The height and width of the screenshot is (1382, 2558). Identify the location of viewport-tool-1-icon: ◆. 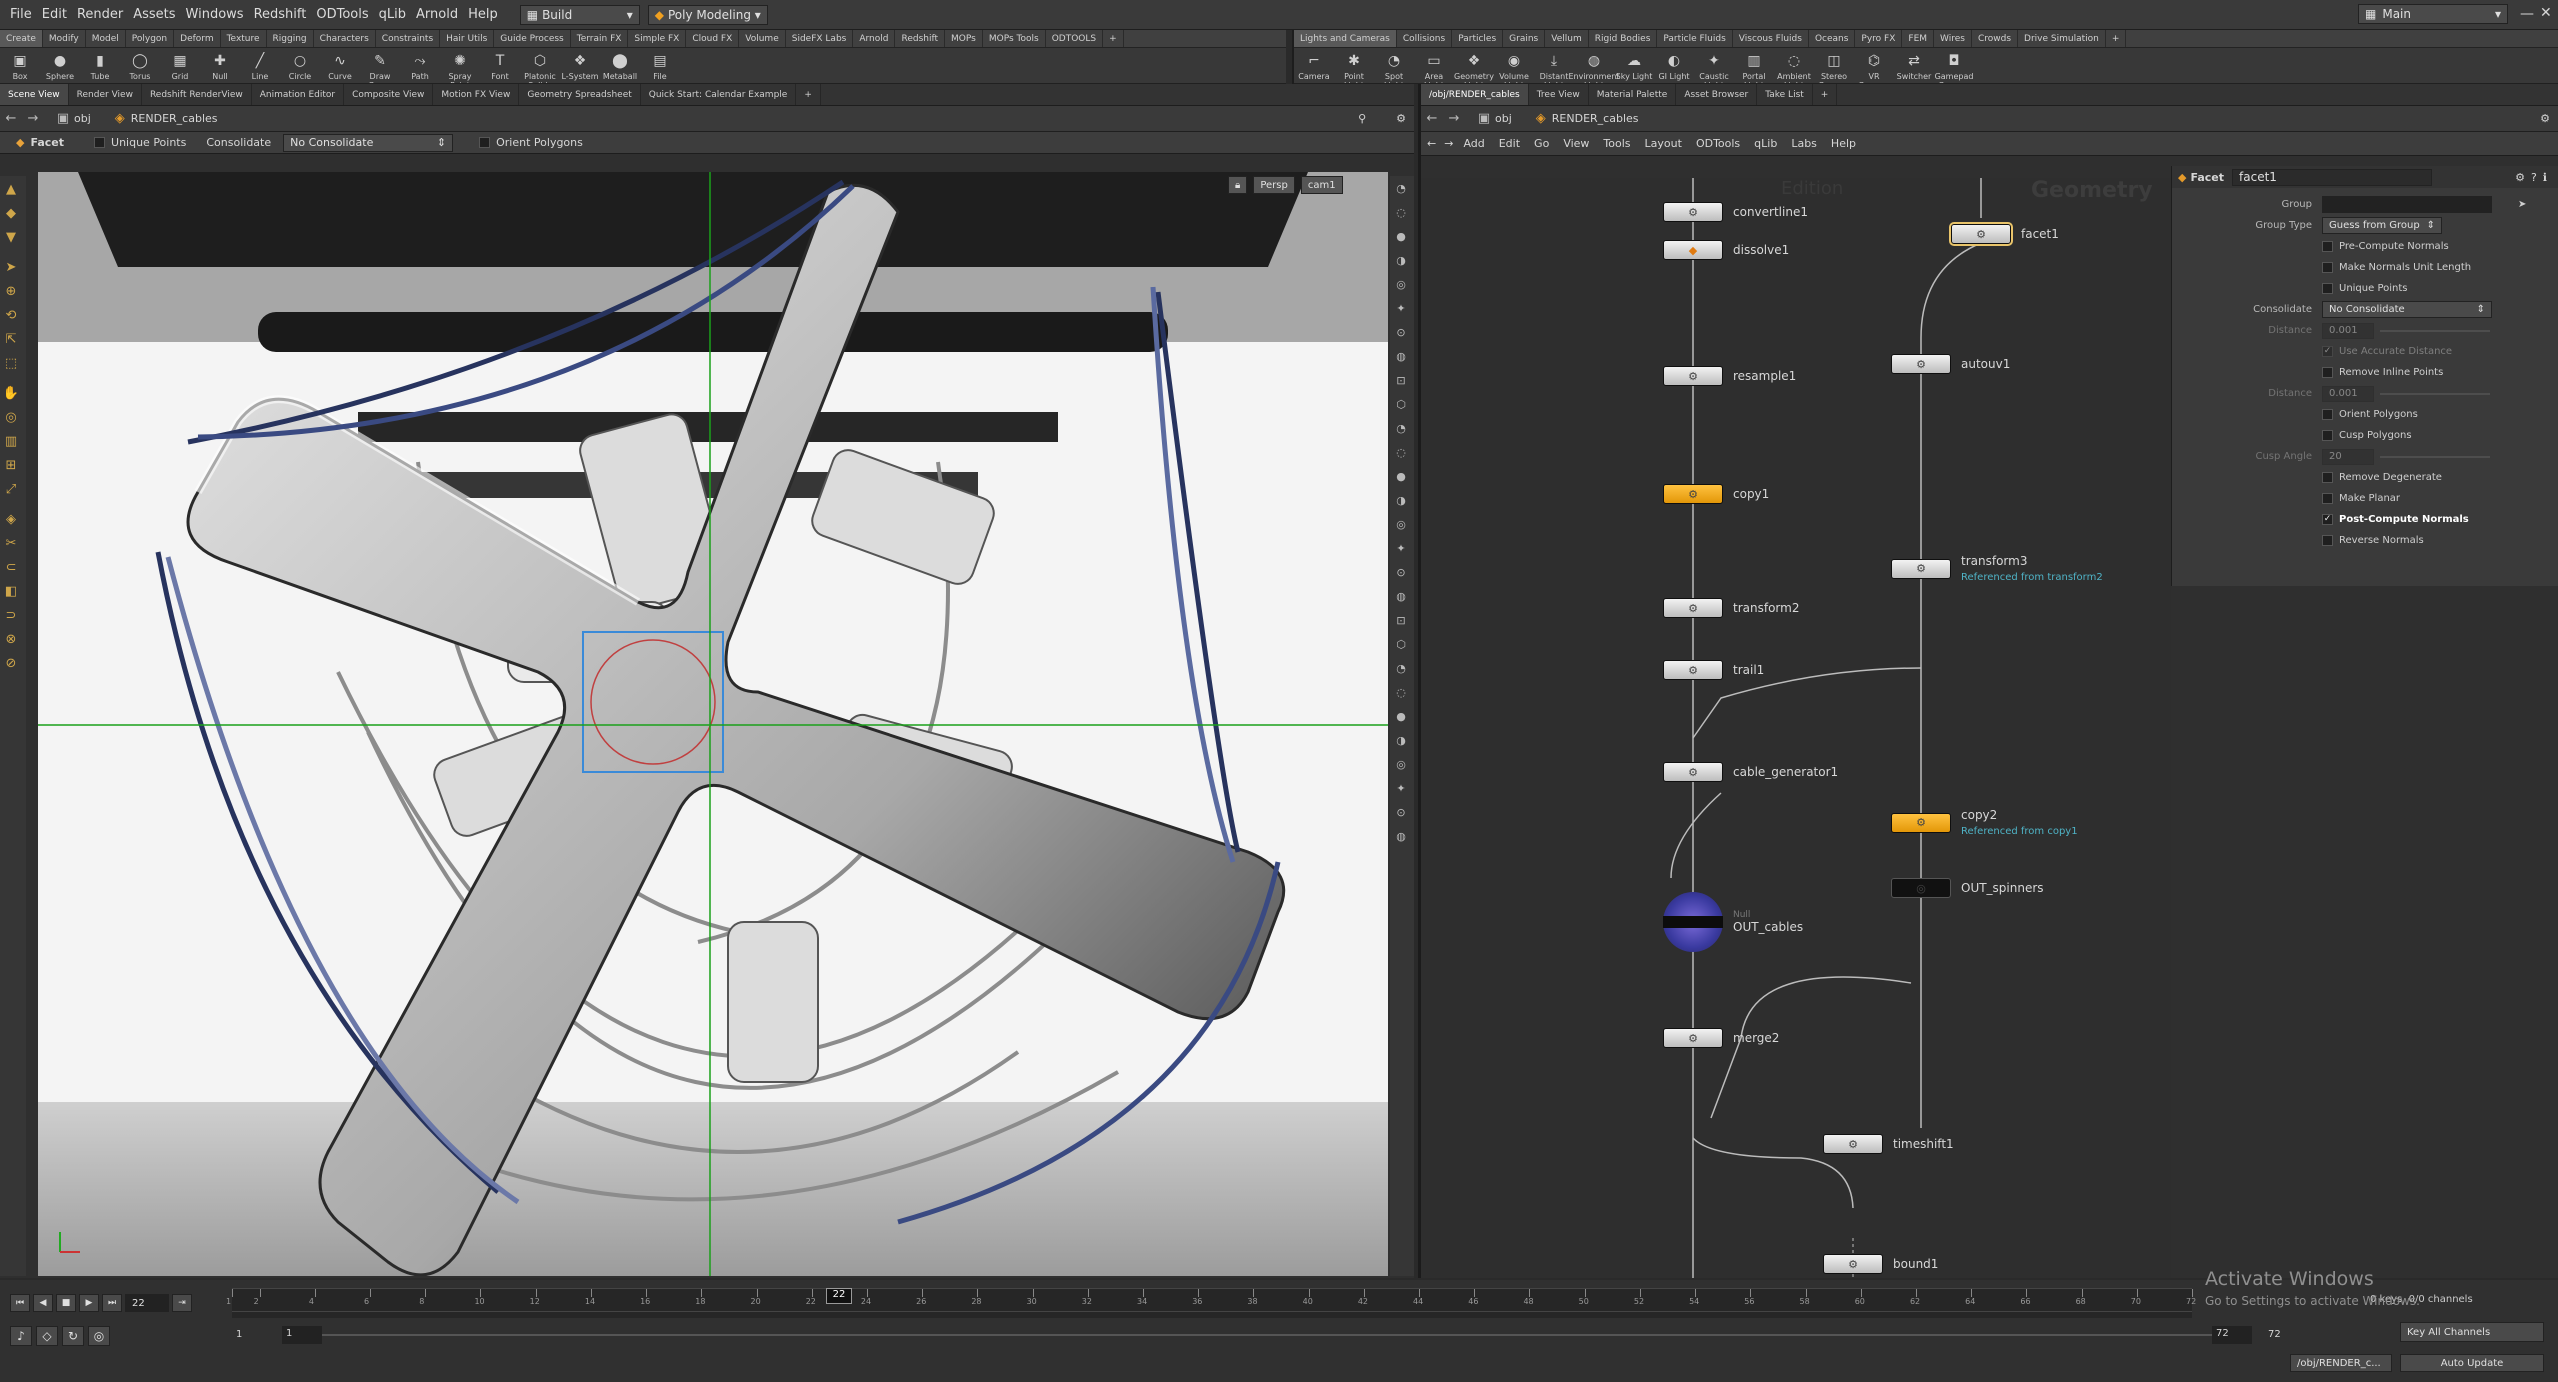
(11, 213).